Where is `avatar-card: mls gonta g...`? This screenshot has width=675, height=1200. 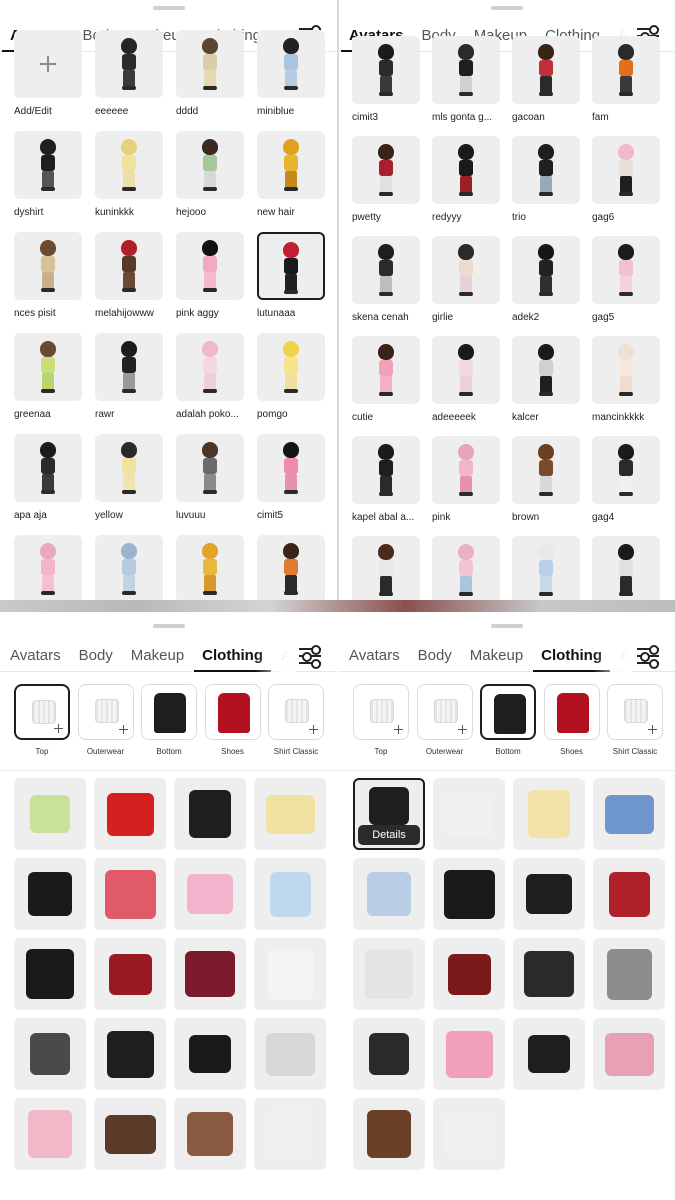 avatar-card: mls gonta g... is located at coordinates (466, 79).